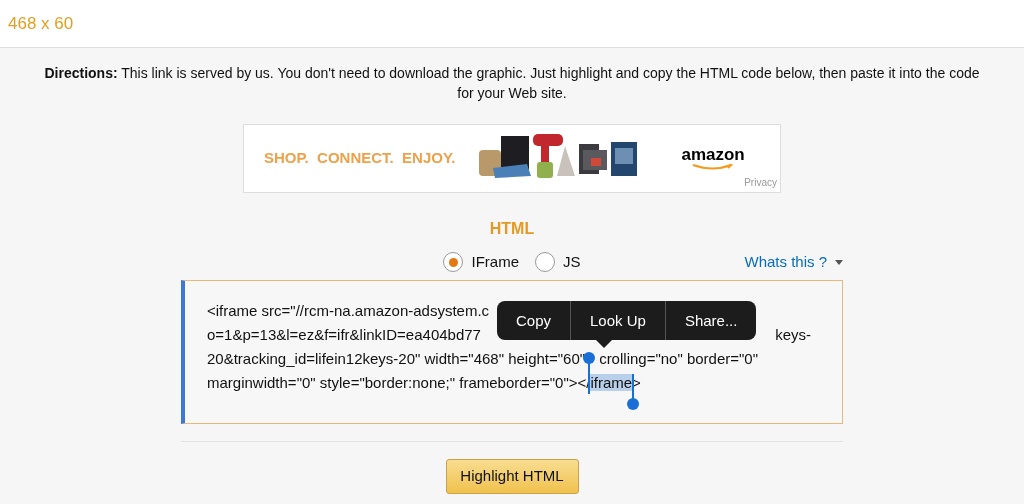 This screenshot has height=504, width=1024. Describe the element at coordinates (512, 476) in the screenshot. I see `highlight-html-button: Highlight HTML` at that location.